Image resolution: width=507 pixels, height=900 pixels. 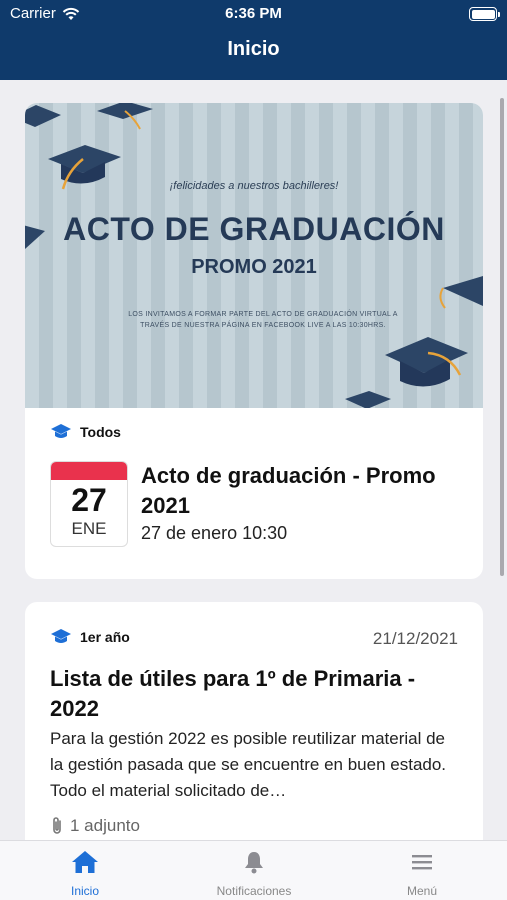 What do you see at coordinates (89, 500) in the screenshot?
I see `calendar-day: 27` at bounding box center [89, 500].